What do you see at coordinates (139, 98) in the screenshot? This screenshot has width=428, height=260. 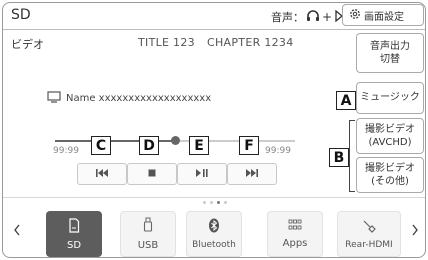 I see `track-name: Name xxxxxxxxxxxxxxxxxxx` at bounding box center [139, 98].